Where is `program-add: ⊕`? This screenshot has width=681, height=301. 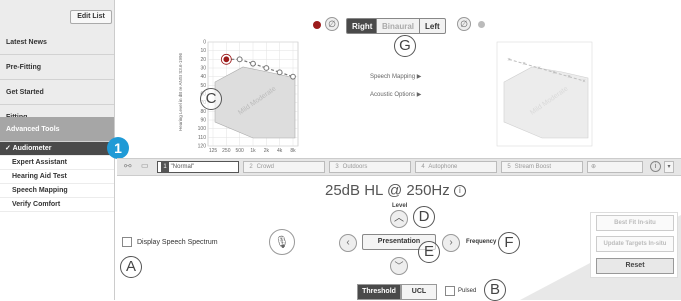
program-add: ⊕ is located at coordinates (615, 167).